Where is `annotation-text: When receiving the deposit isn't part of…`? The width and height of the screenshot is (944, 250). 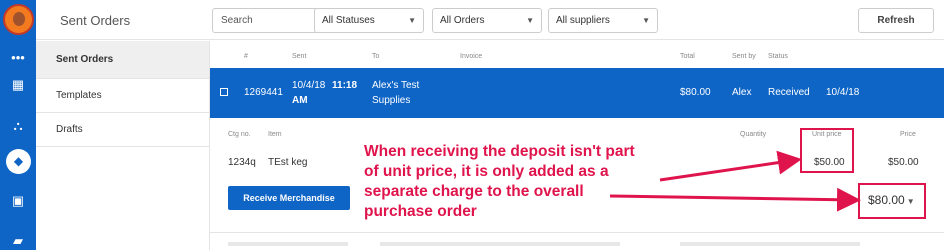
annotation-text: When receiving the deposit isn't part of… is located at coordinates (514, 182).